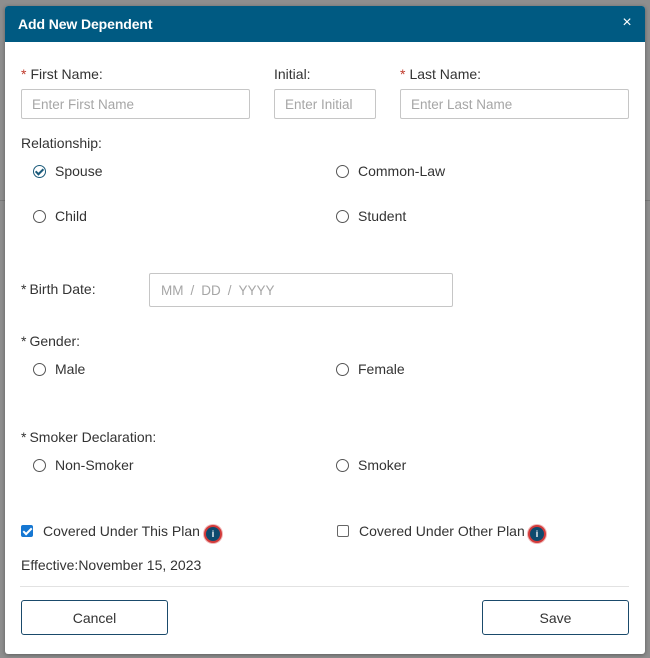  What do you see at coordinates (647, 200) in the screenshot?
I see `backdrop-divider` at bounding box center [647, 200].